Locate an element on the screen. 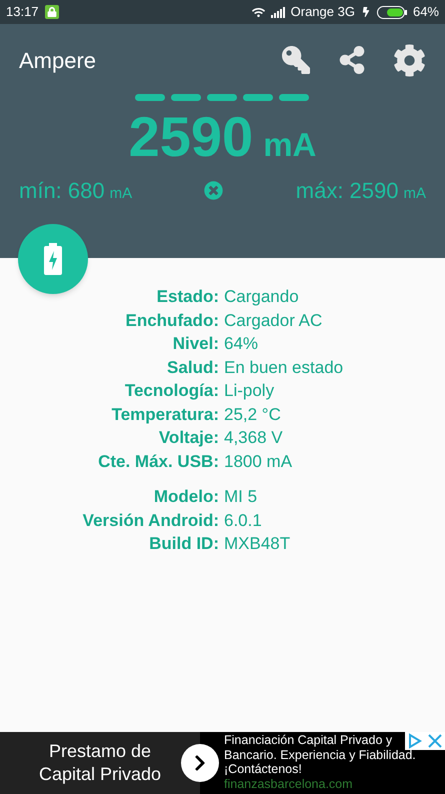 This screenshot has width=445, height=794. info-value: 1800 mA is located at coordinates (258, 461).